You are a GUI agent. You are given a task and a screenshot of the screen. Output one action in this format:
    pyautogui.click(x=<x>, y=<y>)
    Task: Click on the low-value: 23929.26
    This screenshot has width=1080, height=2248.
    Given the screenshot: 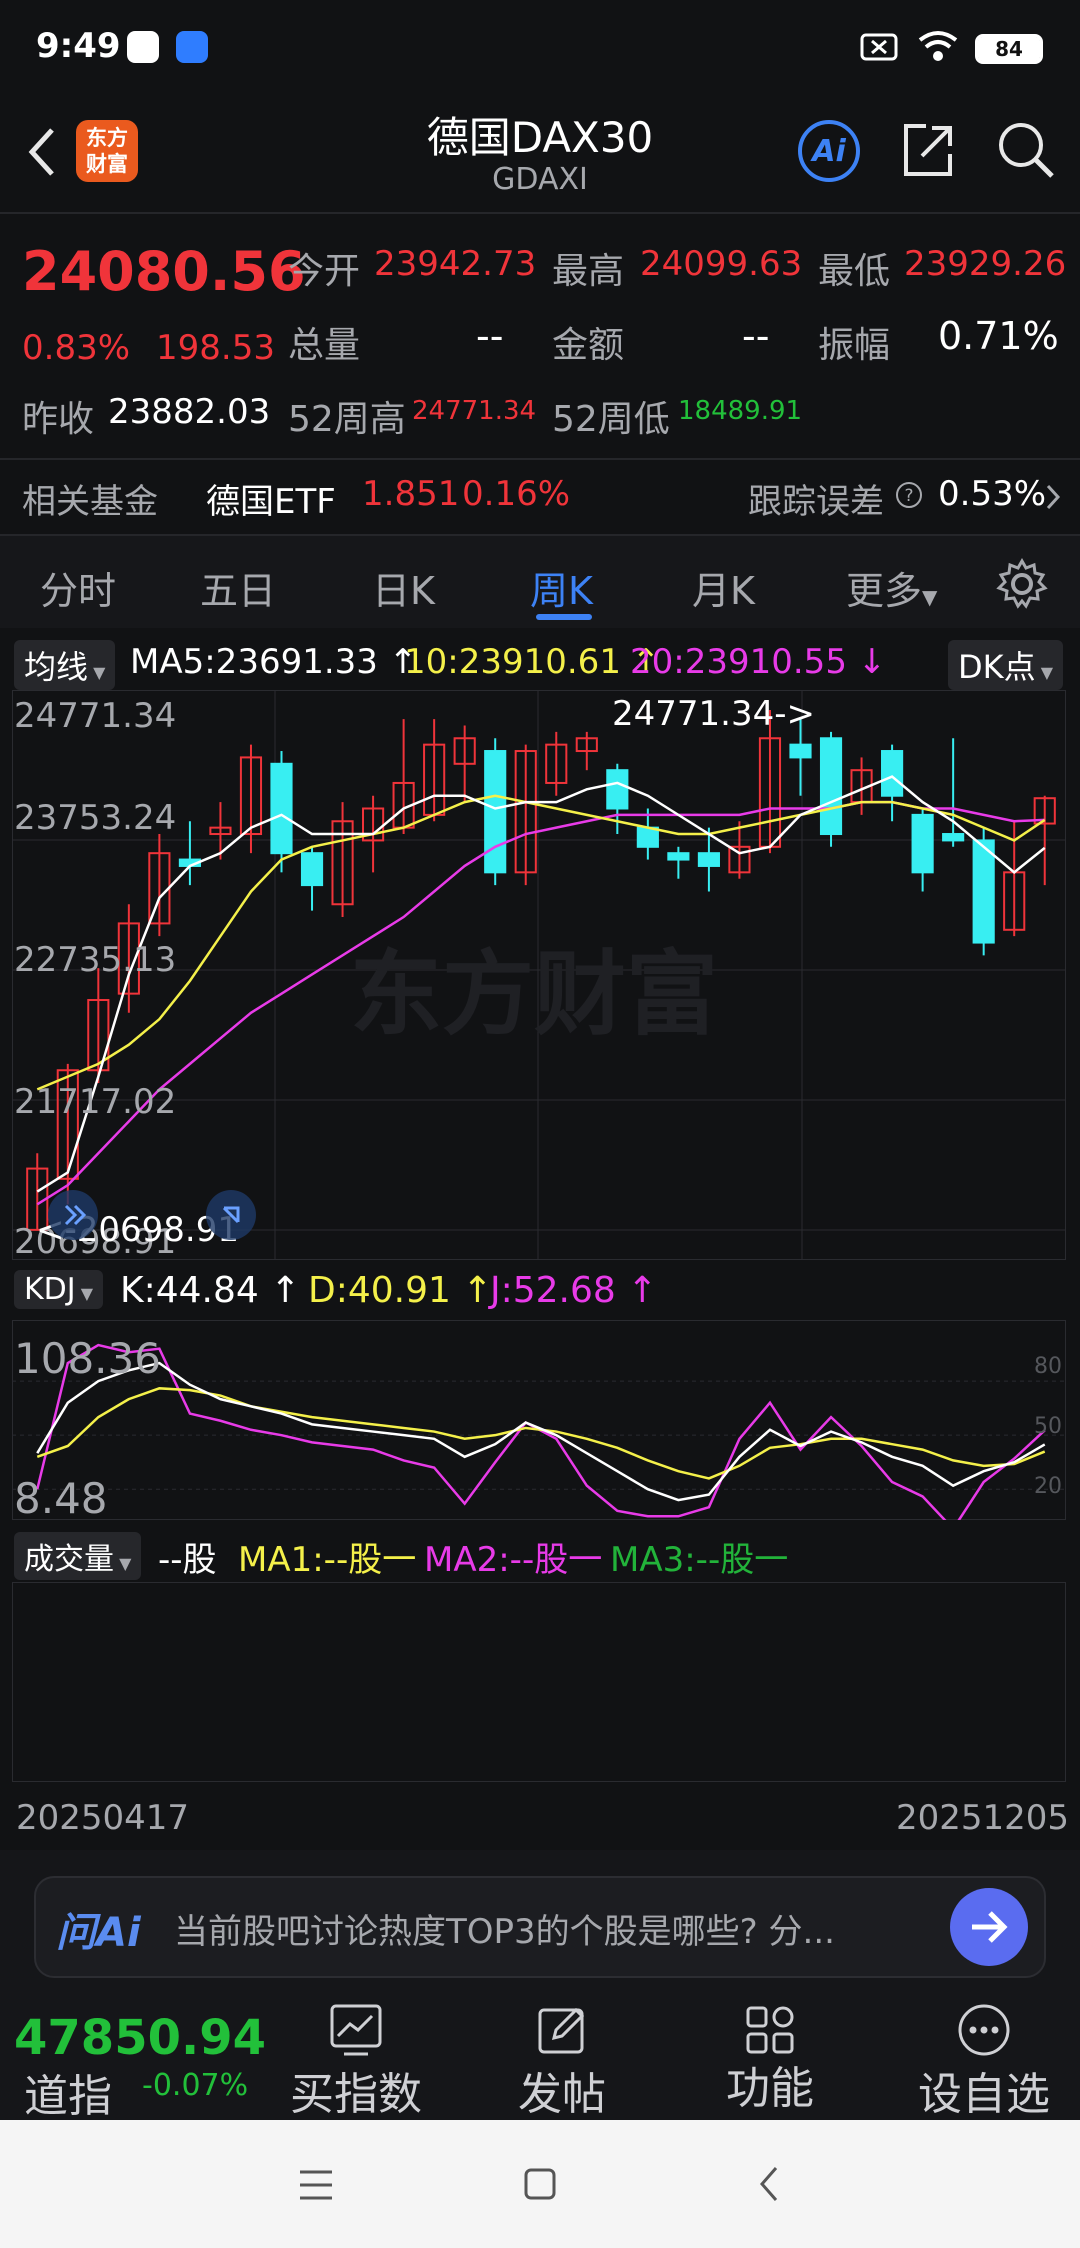 What is the action you would take?
    pyautogui.click(x=985, y=264)
    